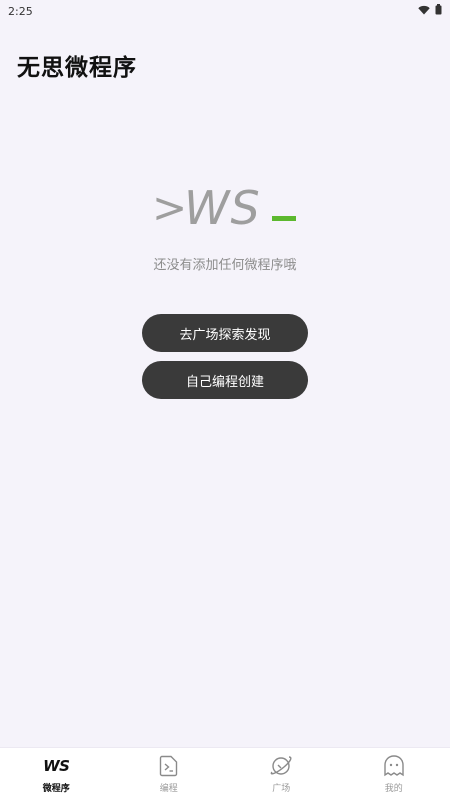  Describe the element at coordinates (438, 11) in the screenshot. I see `battery-icon` at that location.